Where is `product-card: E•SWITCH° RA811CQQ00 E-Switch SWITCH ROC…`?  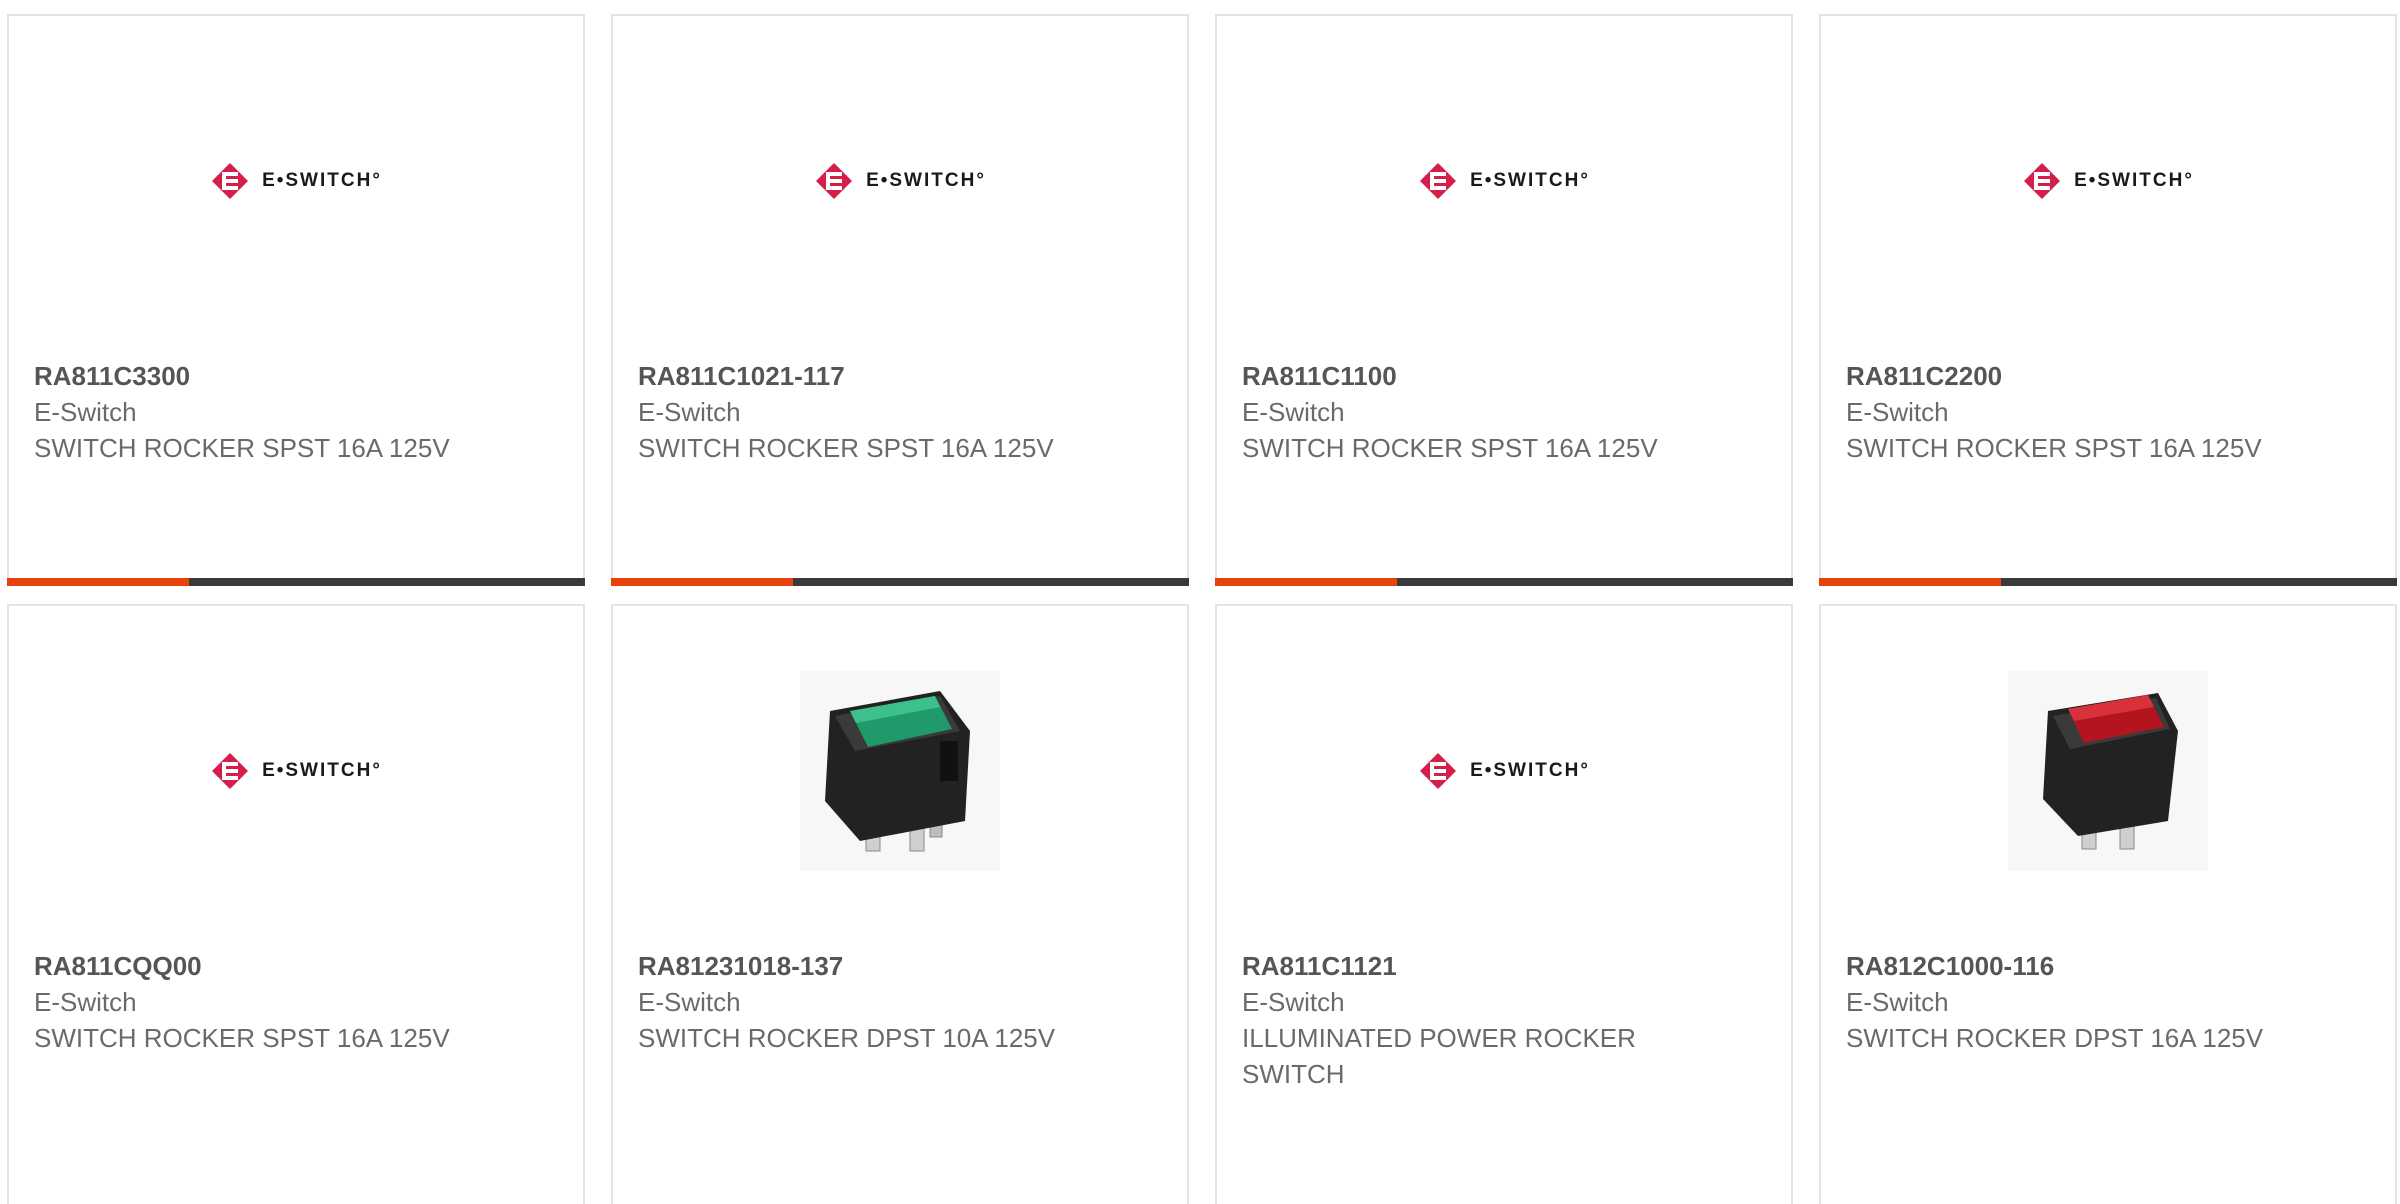 product-card: E•SWITCH° RA811CQQ00 E-Switch SWITCH ROC… is located at coordinates (296, 904).